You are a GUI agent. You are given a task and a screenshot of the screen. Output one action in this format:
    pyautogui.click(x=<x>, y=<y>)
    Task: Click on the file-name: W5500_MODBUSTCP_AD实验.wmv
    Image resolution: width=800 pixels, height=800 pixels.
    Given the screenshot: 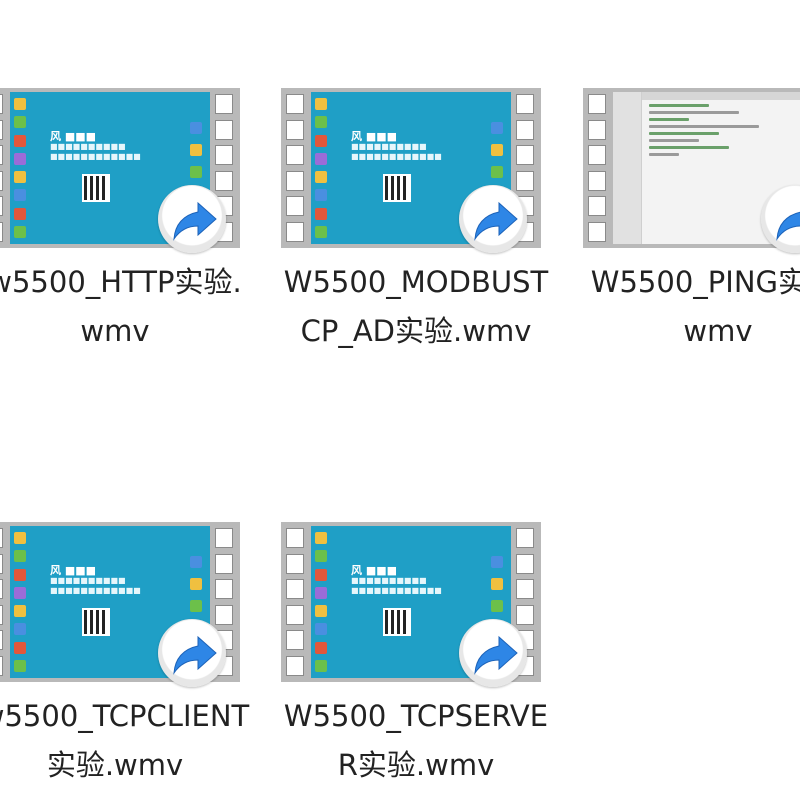 What is the action you would take?
    pyautogui.click(x=416, y=306)
    